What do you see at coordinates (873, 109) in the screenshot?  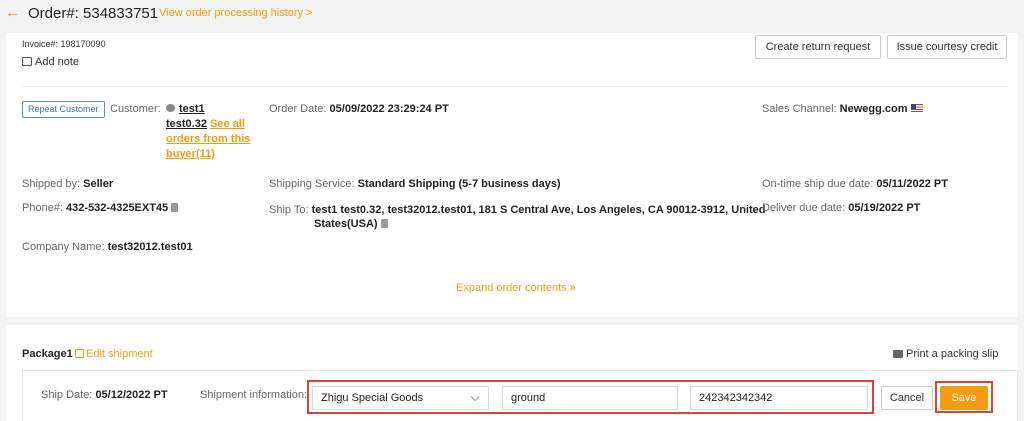 I see `sales-channel-value: Newegg.com` at bounding box center [873, 109].